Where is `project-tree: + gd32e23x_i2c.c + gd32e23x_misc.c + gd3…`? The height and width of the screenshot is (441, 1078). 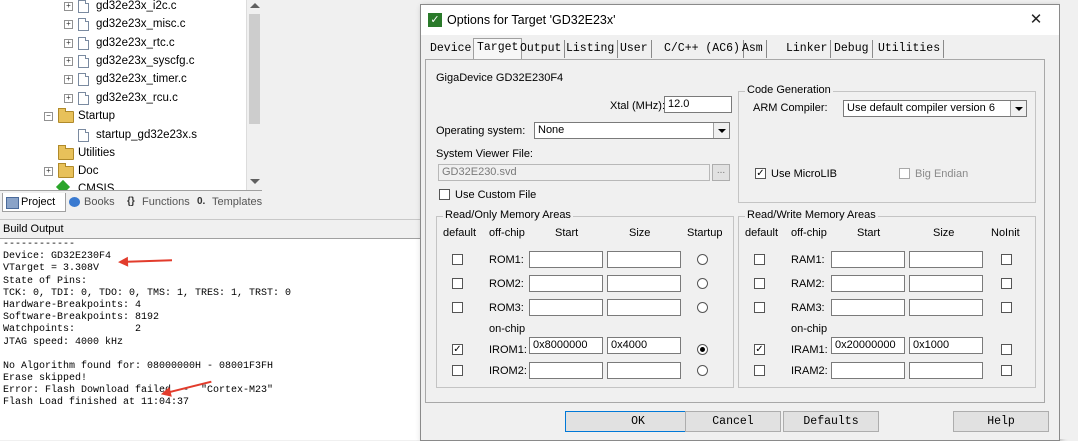
project-tree: + gd32e23x_i2c.c + gd32e23x_misc.c + gd3… is located at coordinates (131, 95).